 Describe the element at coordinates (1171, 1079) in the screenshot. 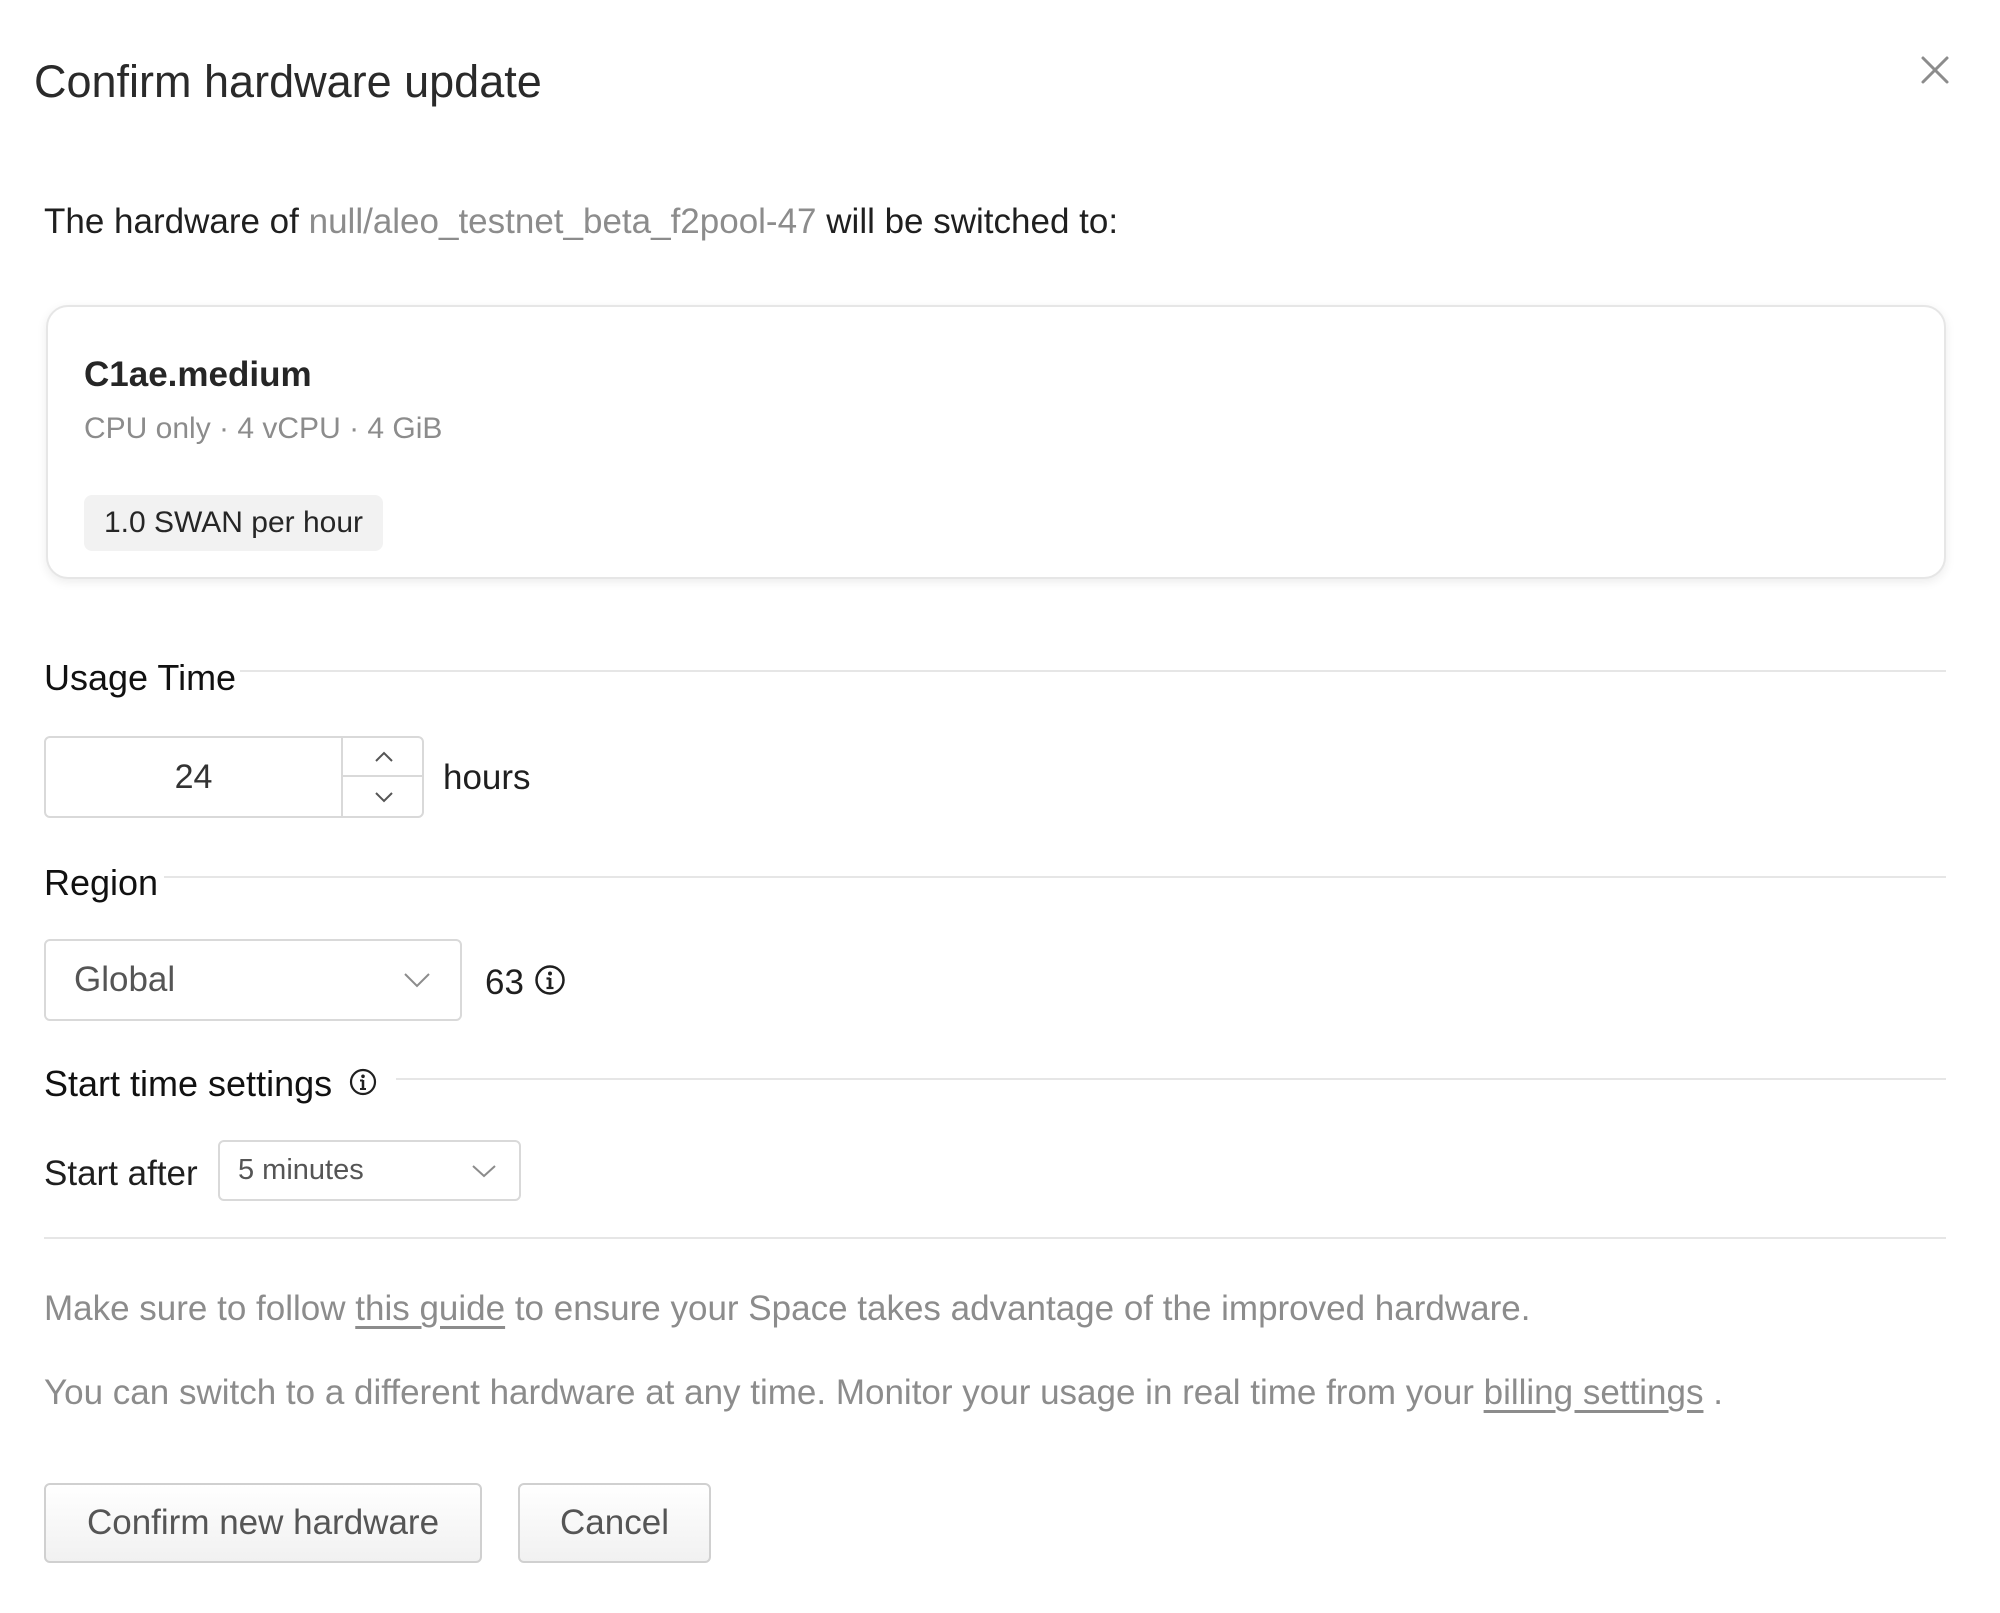

I see `start-time-divider` at that location.